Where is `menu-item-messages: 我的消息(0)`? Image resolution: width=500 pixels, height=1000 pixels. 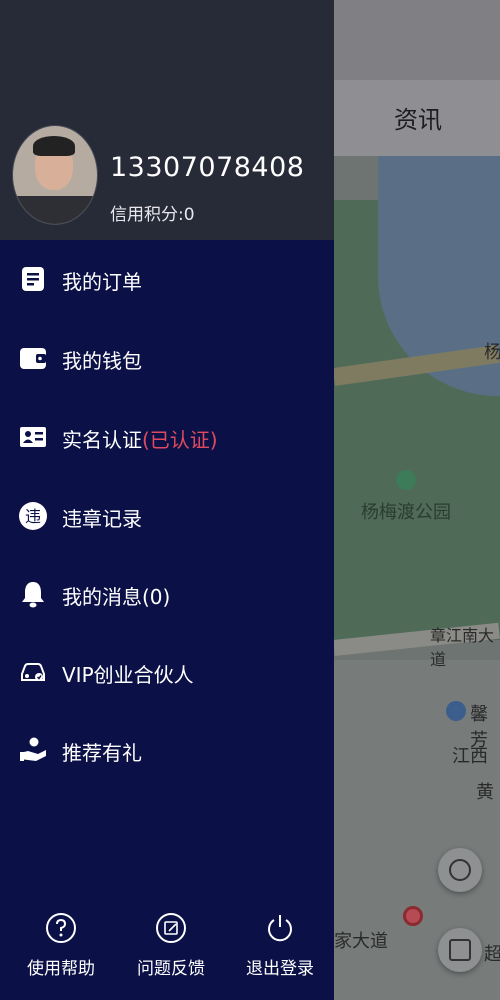 menu-item-messages: 我的消息(0) is located at coordinates (167, 593).